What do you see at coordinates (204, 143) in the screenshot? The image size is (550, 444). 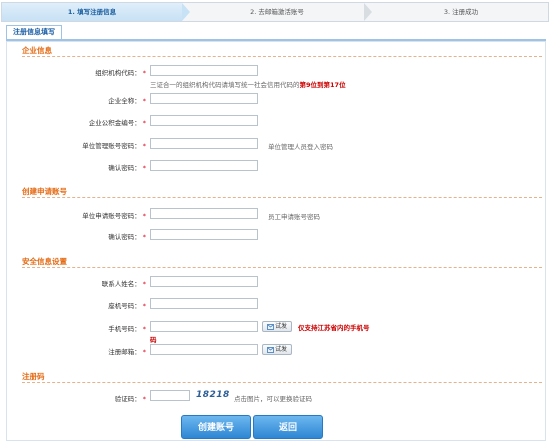 I see `unit-admin-pwd-input` at bounding box center [204, 143].